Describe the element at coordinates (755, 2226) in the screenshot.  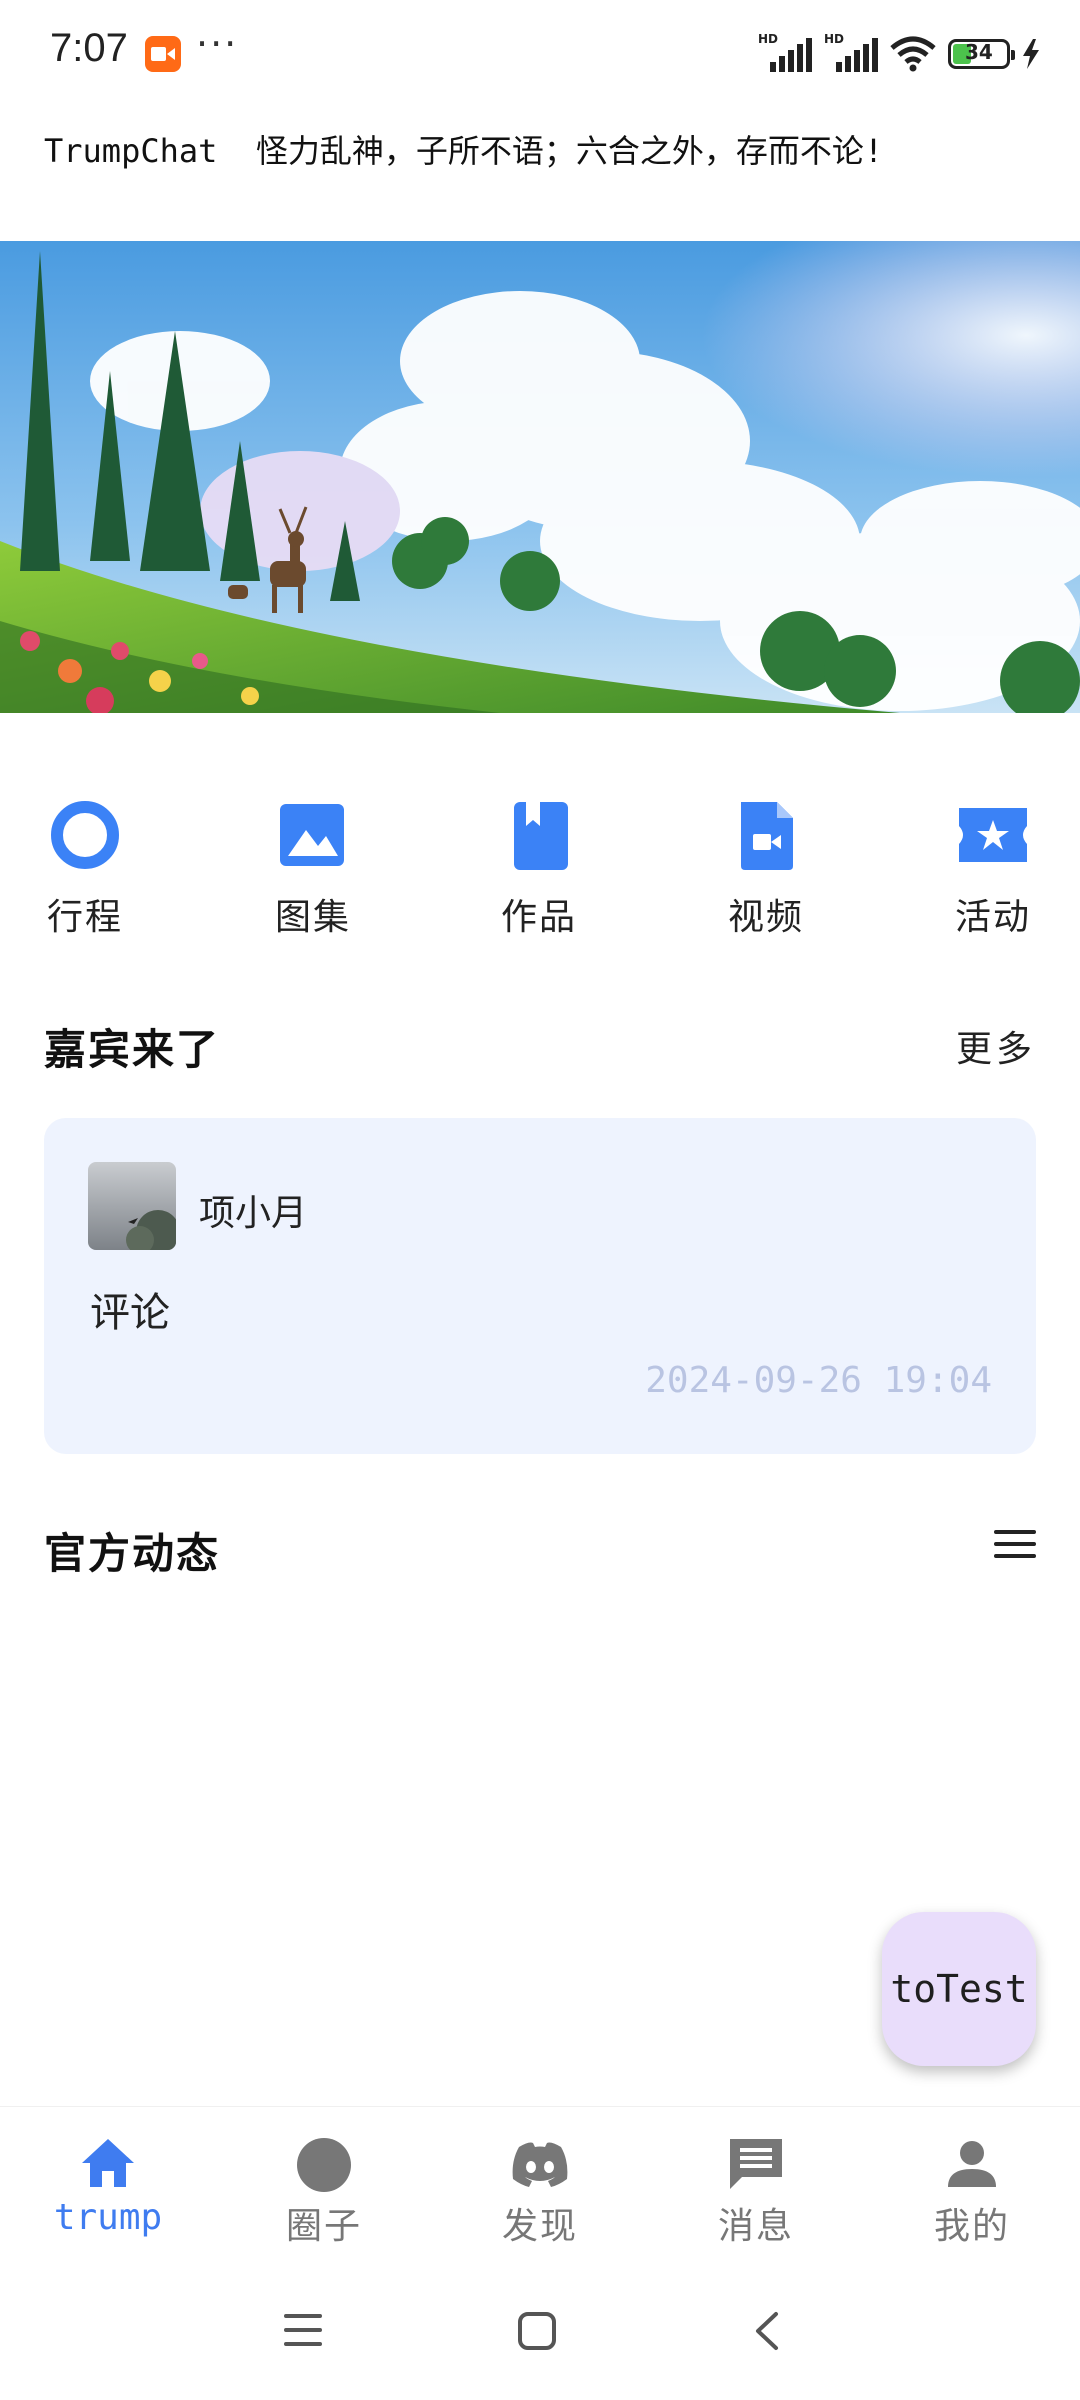
I see `bottom-nav-label: 消息` at that location.